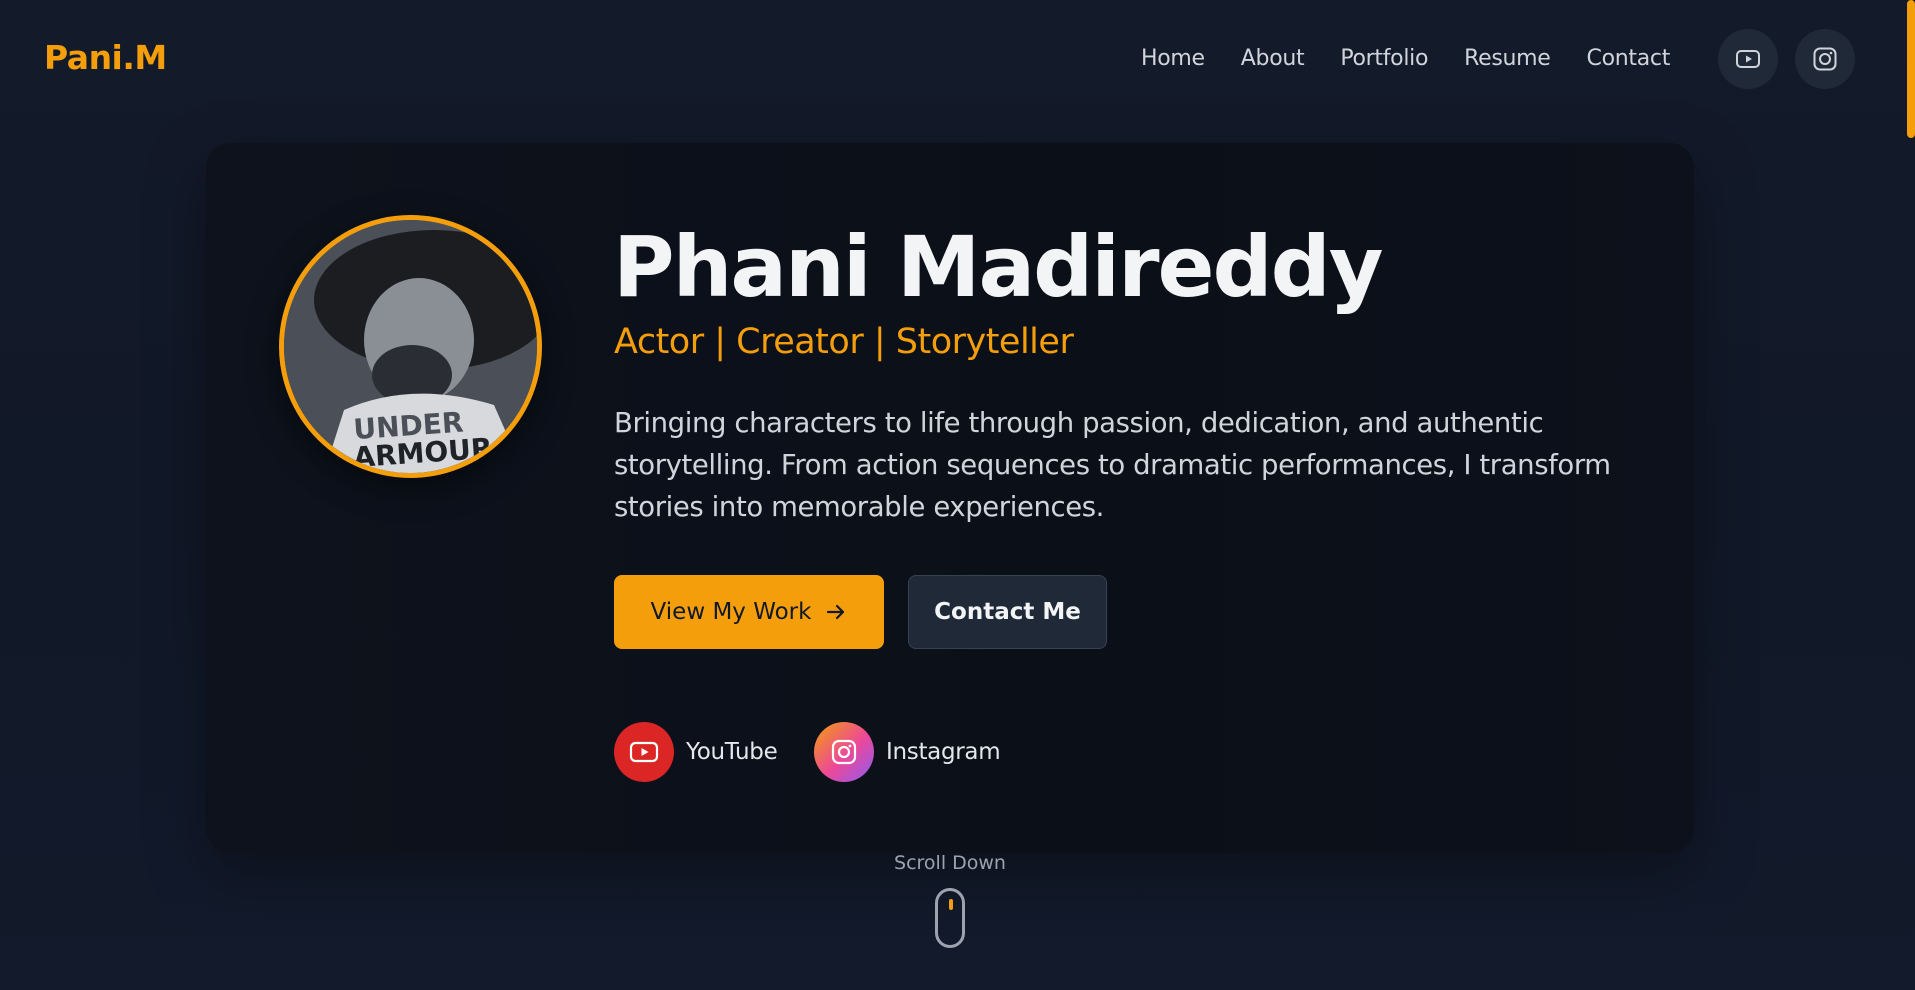  I want to click on hero-name: Phani Madireddy, so click(998, 267).